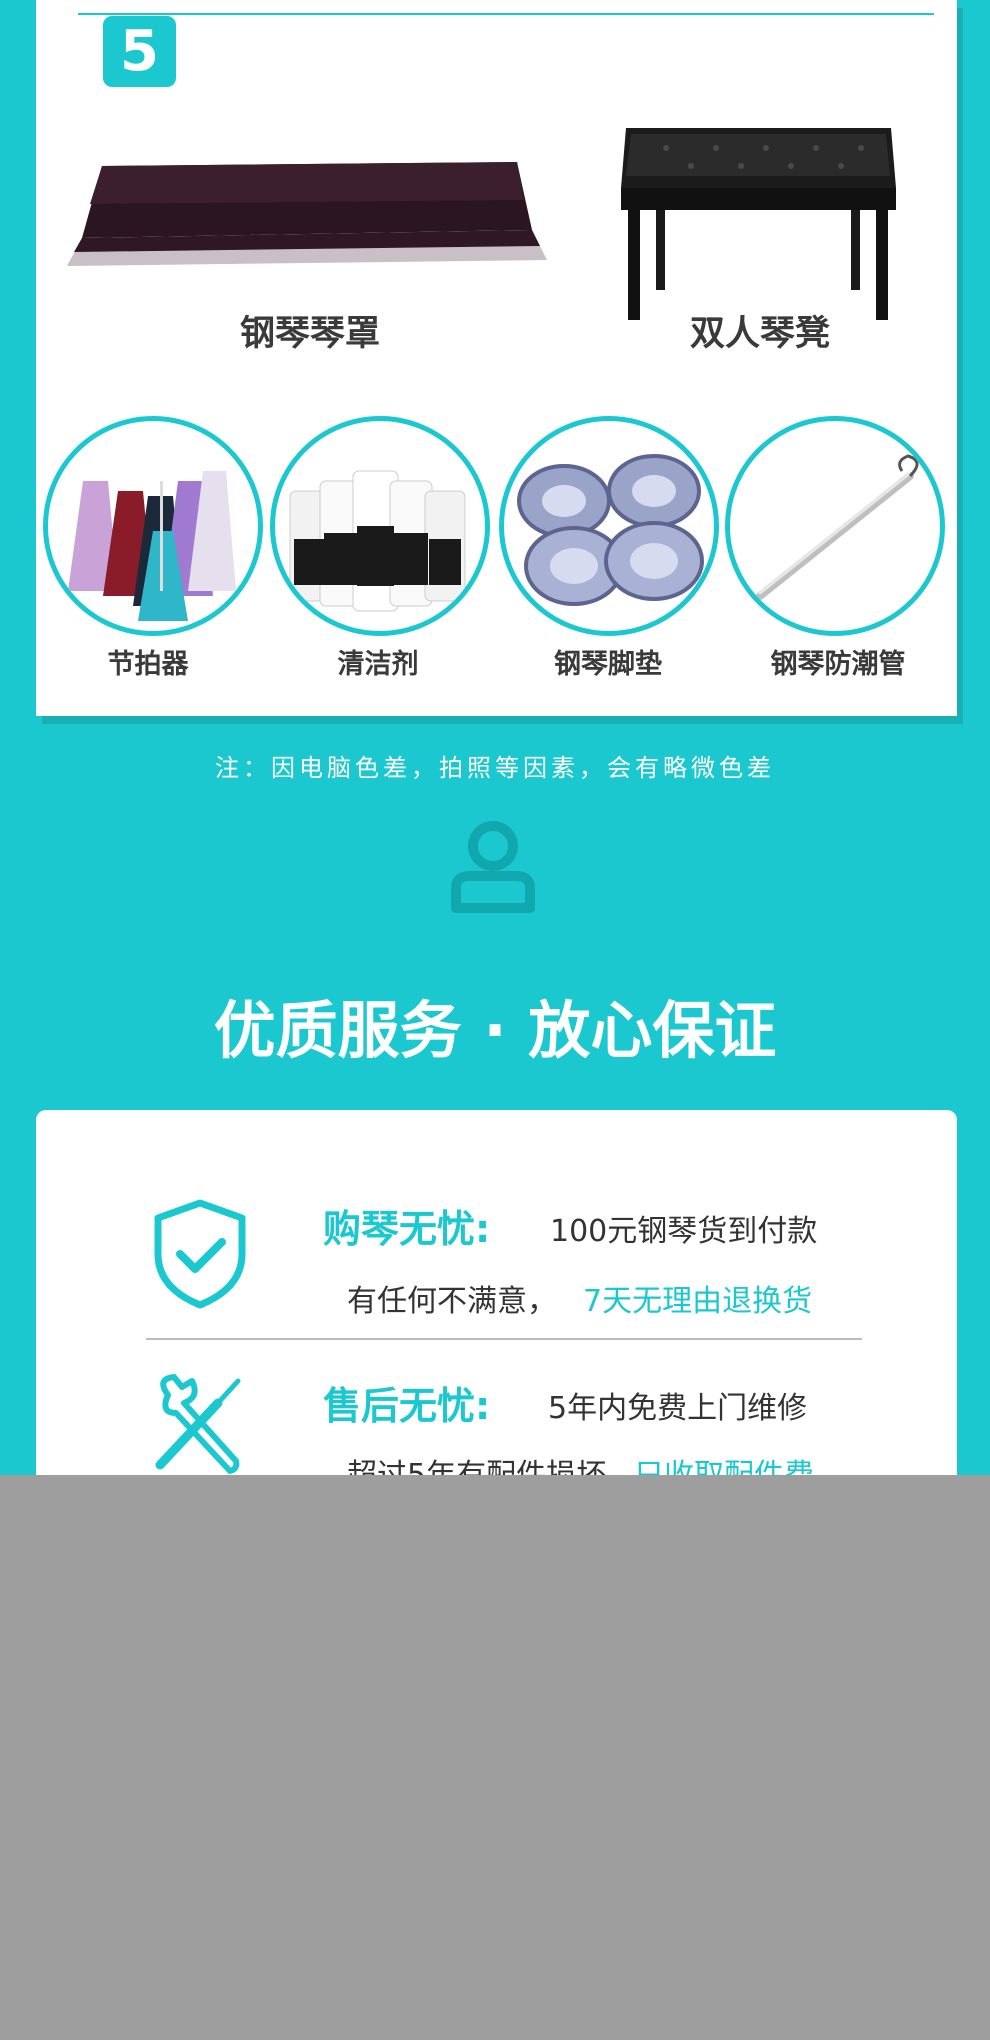  Describe the element at coordinates (493, 867) in the screenshot. I see `user-icon` at that location.